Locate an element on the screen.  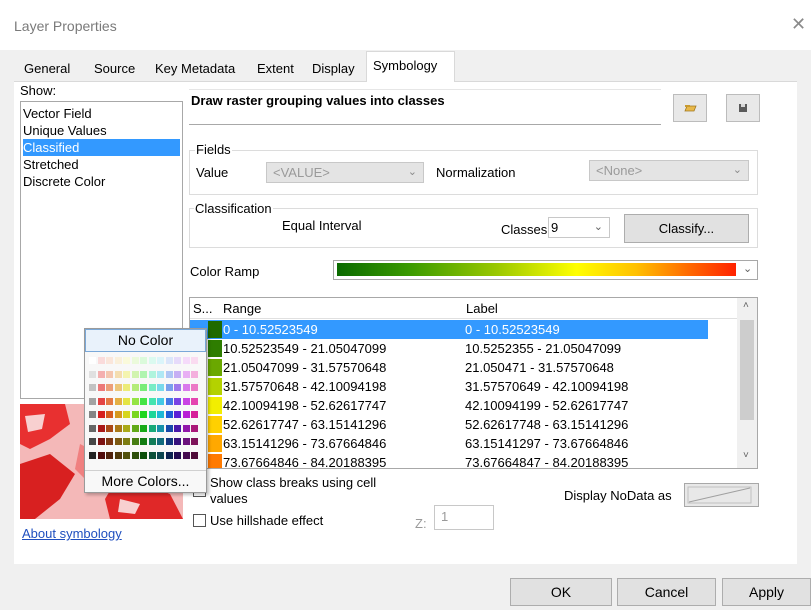
show-item-vector-field: Vector Field is located at coordinates (101, 113).